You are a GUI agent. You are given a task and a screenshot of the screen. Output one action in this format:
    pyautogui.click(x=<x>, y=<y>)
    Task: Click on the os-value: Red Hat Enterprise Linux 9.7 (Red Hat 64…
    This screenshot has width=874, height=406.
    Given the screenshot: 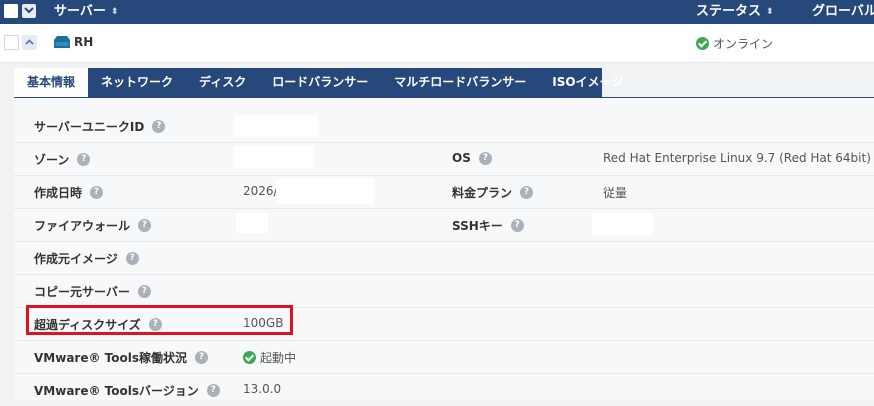 What is the action you would take?
    pyautogui.click(x=737, y=158)
    